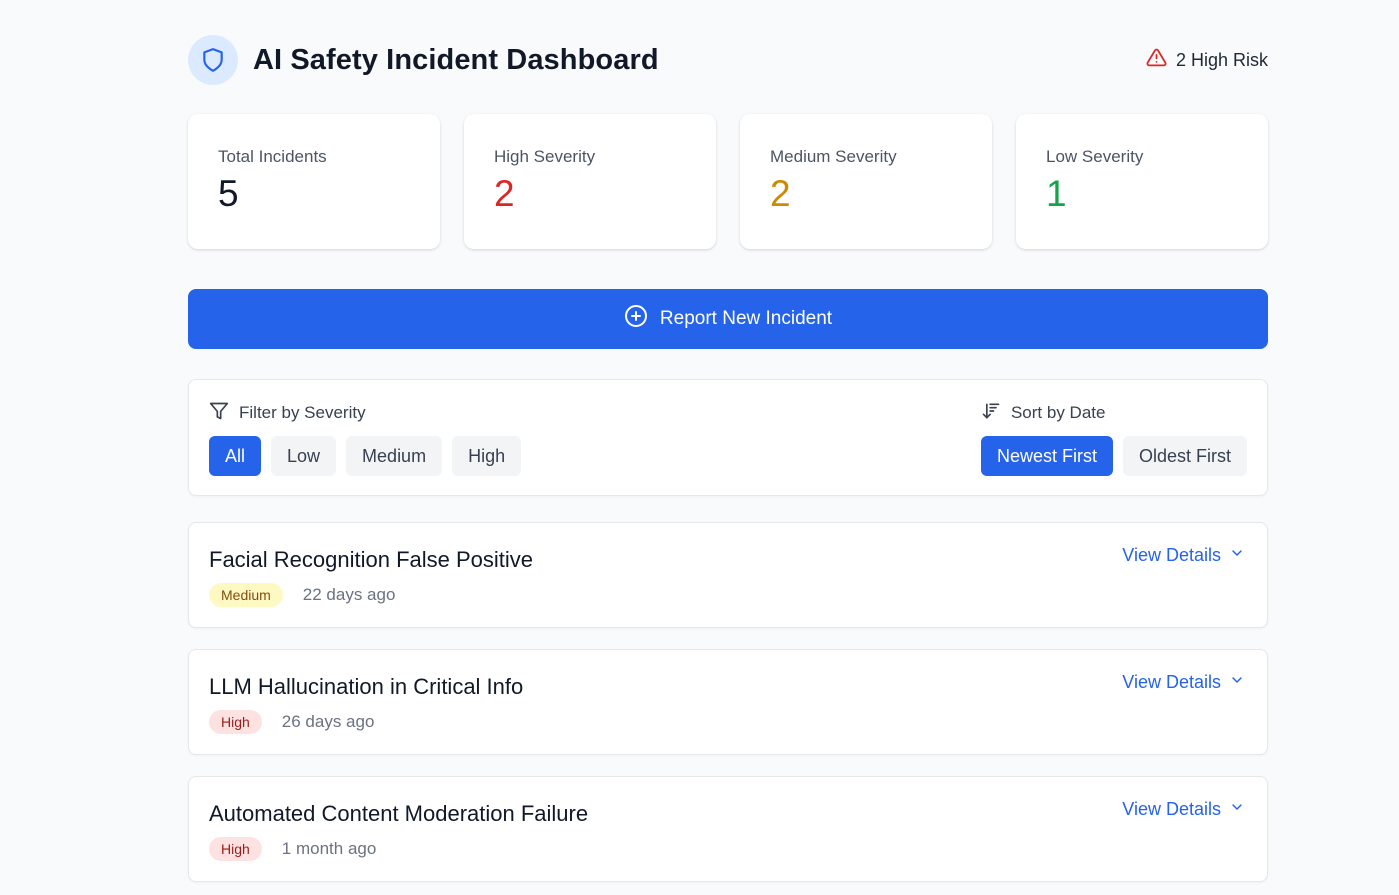  Describe the element at coordinates (272, 156) in the screenshot. I see `stat-label: Total Incidents` at that location.